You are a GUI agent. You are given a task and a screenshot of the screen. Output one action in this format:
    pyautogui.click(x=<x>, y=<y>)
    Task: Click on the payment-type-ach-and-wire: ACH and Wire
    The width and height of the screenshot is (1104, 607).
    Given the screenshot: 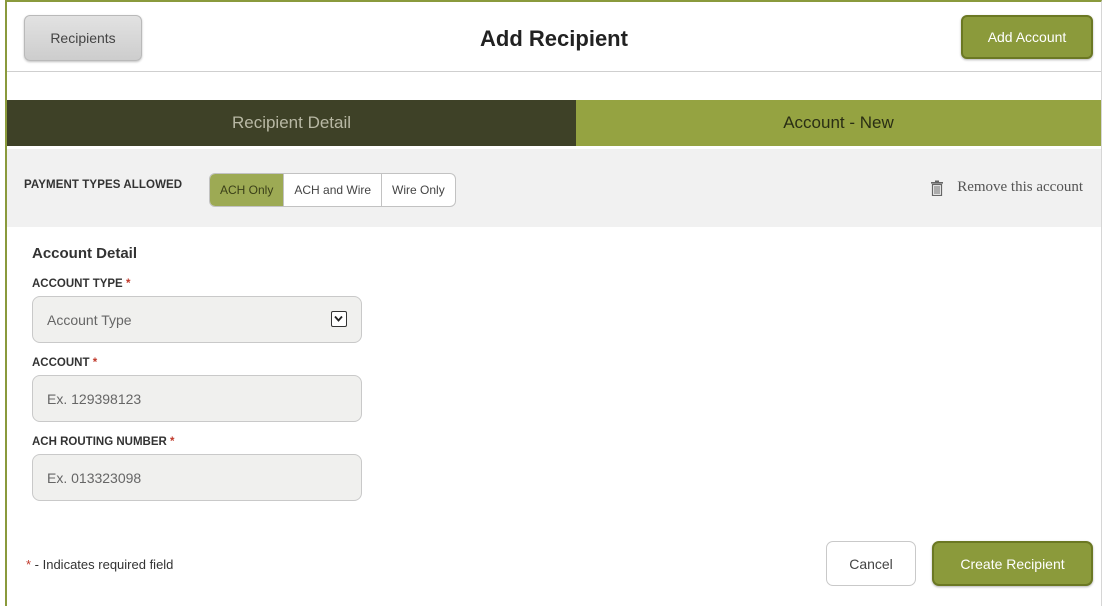 What is the action you would take?
    pyautogui.click(x=333, y=190)
    